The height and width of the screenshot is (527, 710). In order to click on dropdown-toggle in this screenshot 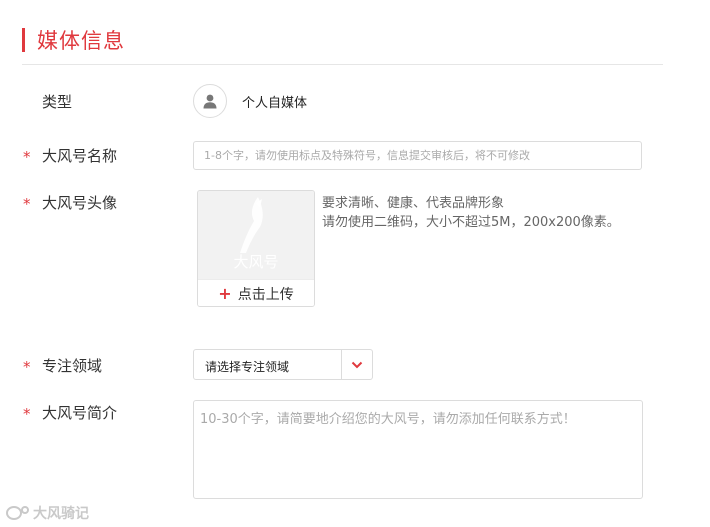, I will do `click(356, 364)`.